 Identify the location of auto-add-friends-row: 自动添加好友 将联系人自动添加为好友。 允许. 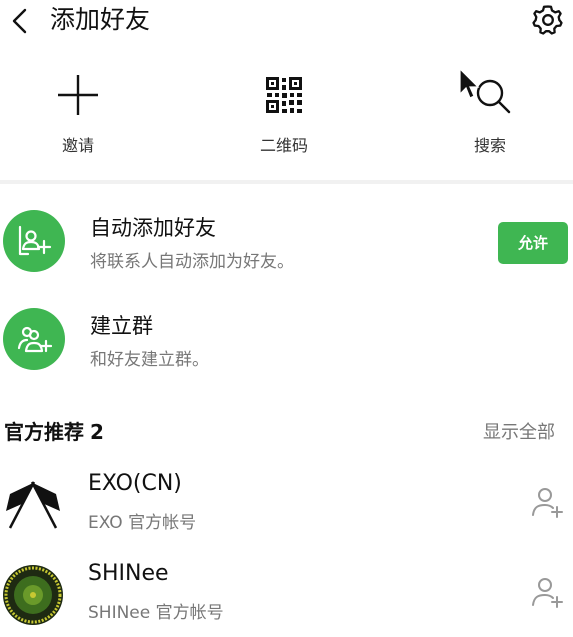
(286, 243).